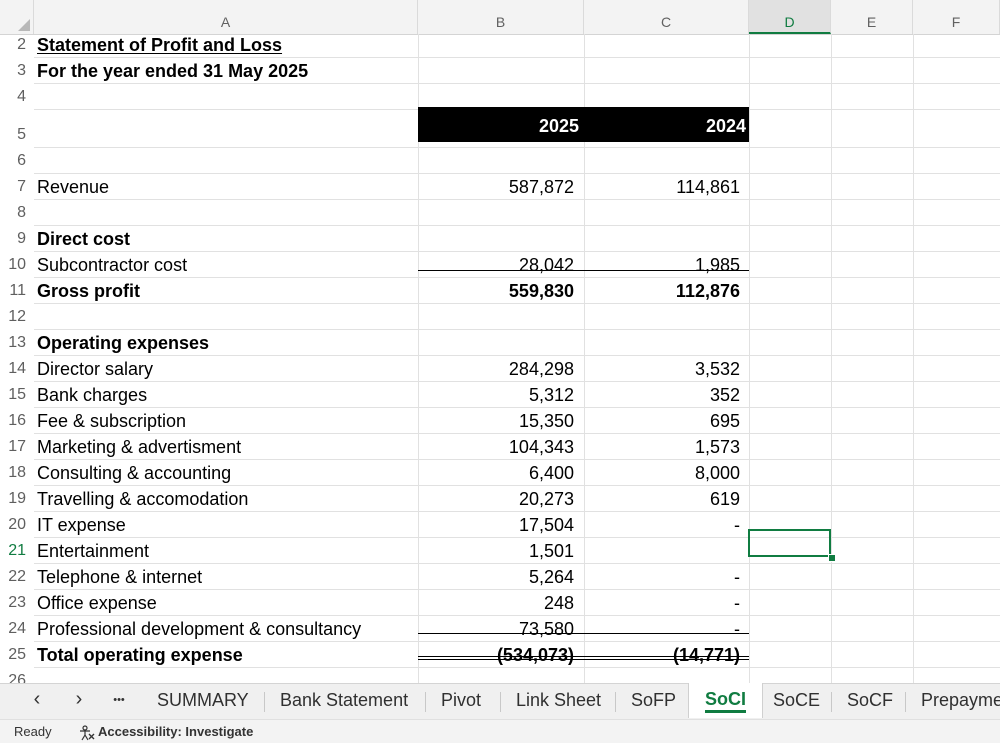 This screenshot has width=1000, height=743. Describe the element at coordinates (501, 472) in the screenshot. I see `value-2025-cell: 6,400` at that location.